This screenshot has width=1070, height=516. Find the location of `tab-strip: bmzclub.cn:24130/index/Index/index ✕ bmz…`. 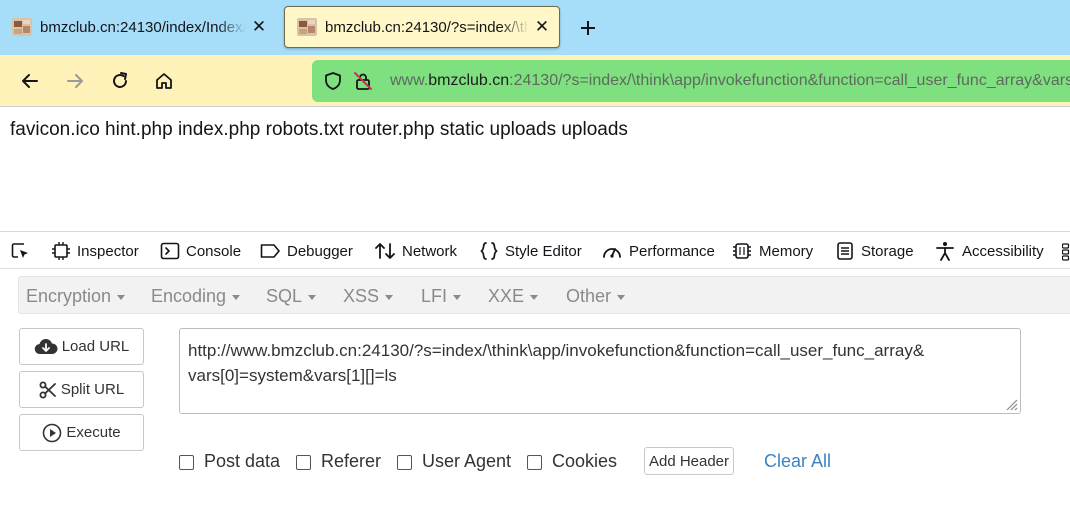

tab-strip: bmzclub.cn:24130/index/Index/index ✕ bmz… is located at coordinates (535, 27).